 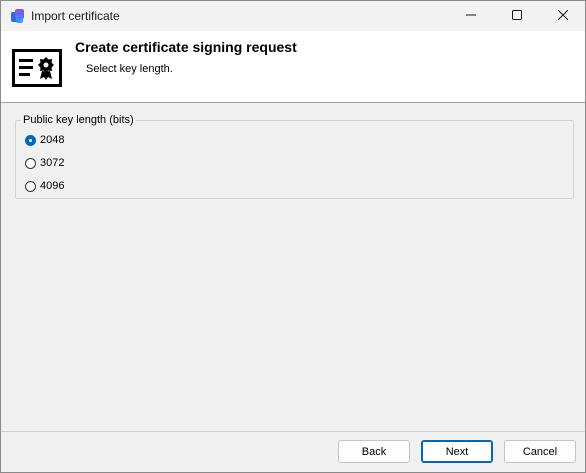 What do you see at coordinates (52, 163) in the screenshot?
I see `radio-label-3072: 3072` at bounding box center [52, 163].